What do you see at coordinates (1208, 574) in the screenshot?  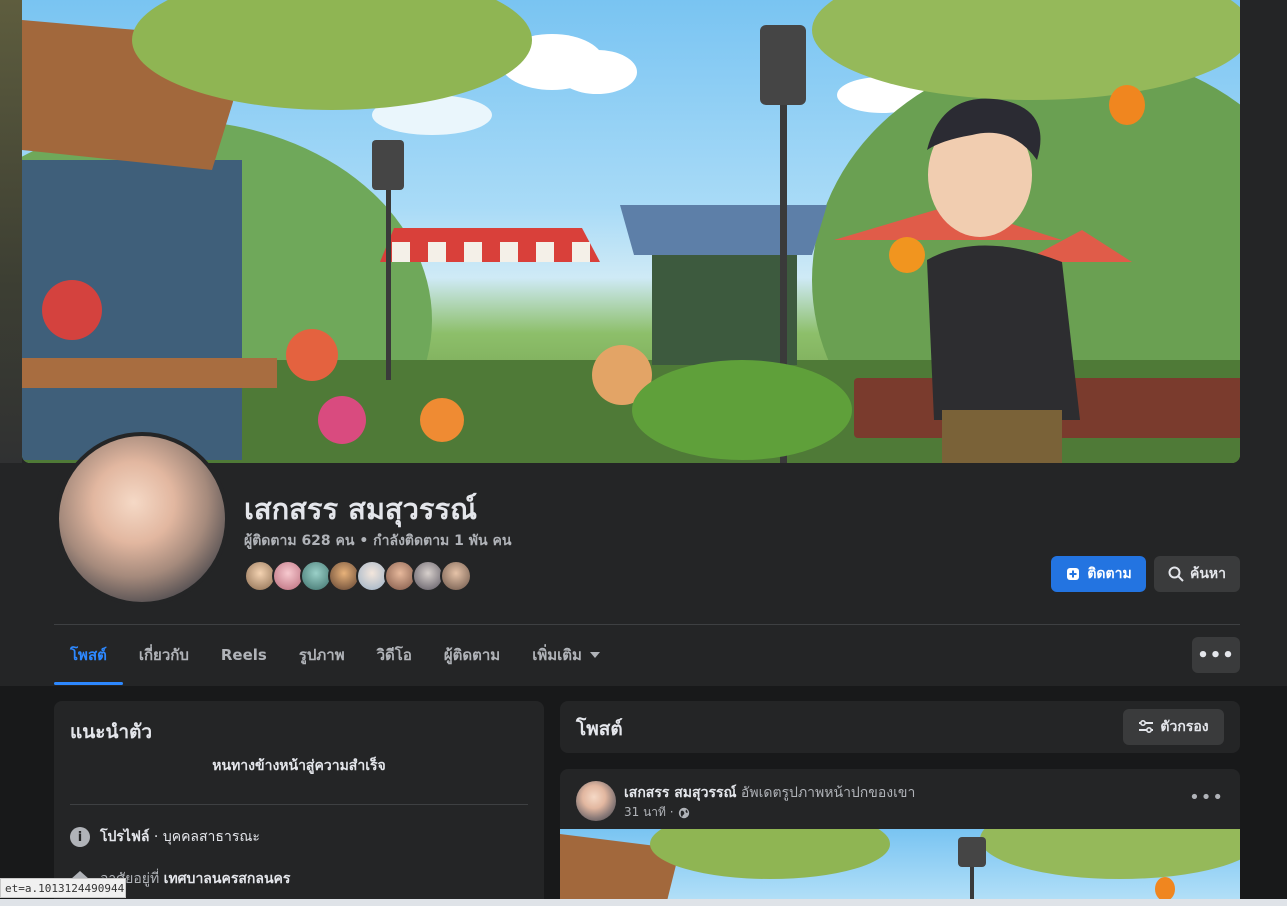 I see `search-label: ค้นหา` at bounding box center [1208, 574].